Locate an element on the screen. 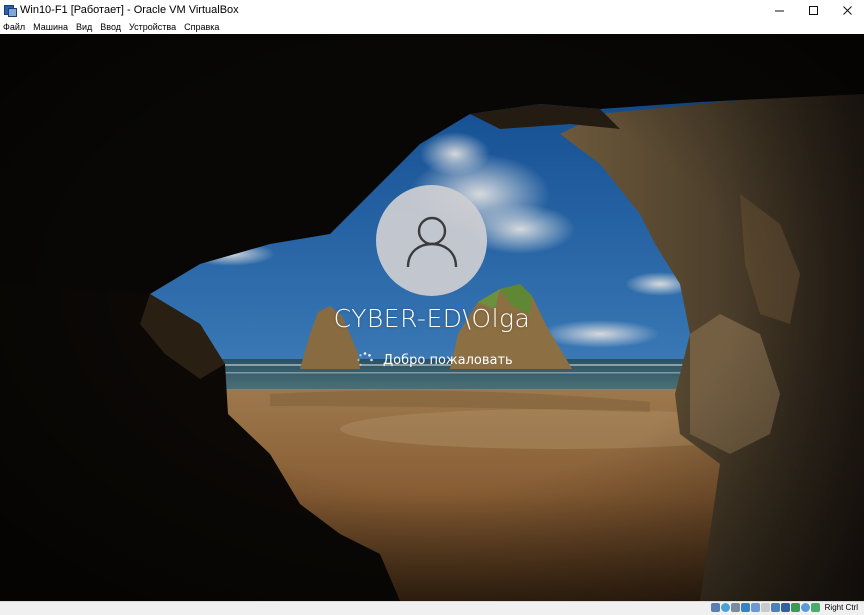 This screenshot has height=615, width=864. spinner-icon is located at coordinates (365, 359).